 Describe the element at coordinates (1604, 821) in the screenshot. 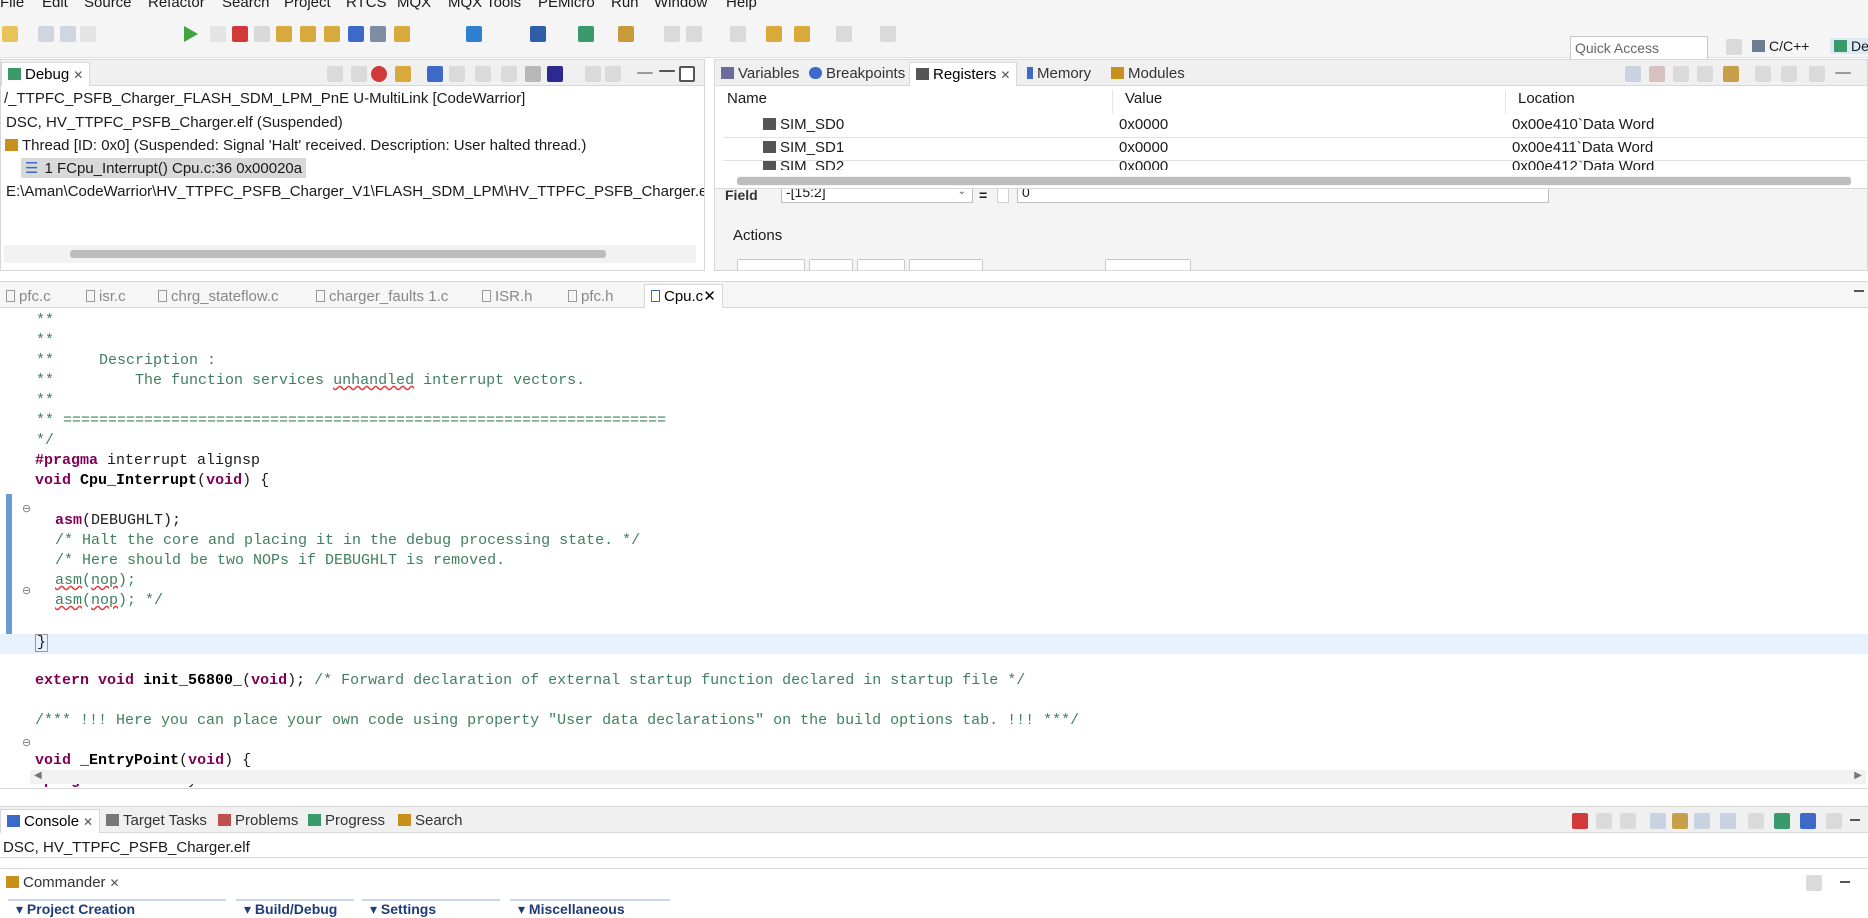

I see `remove-launch-icon` at that location.